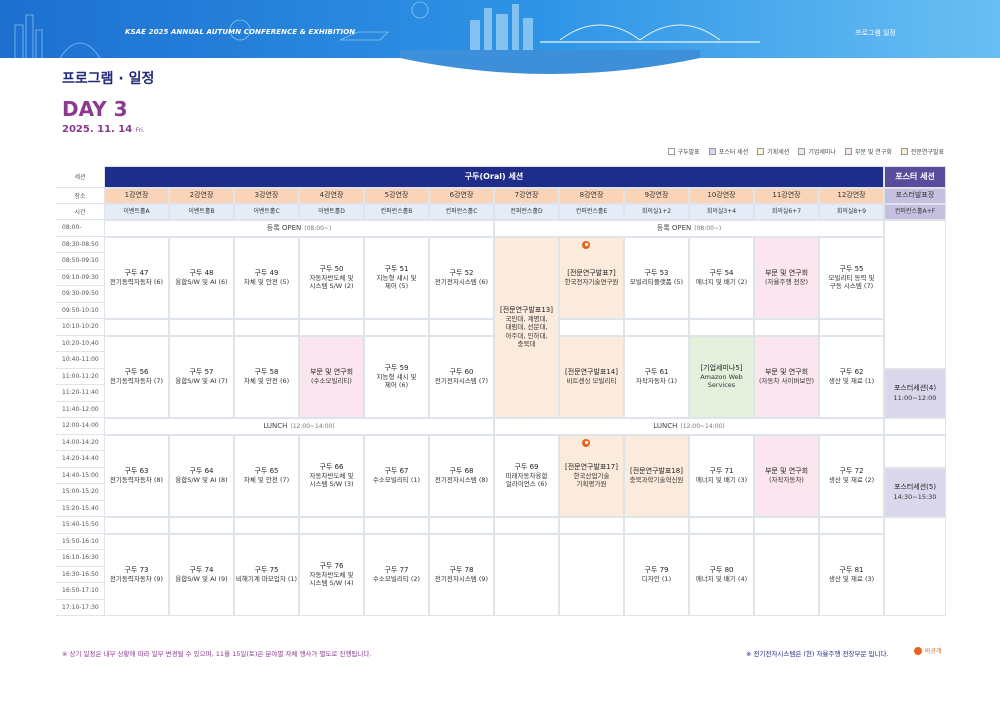 The height and width of the screenshot is (709, 1000). I want to click on time-slot: 09:30-09:50, so click(80, 294).